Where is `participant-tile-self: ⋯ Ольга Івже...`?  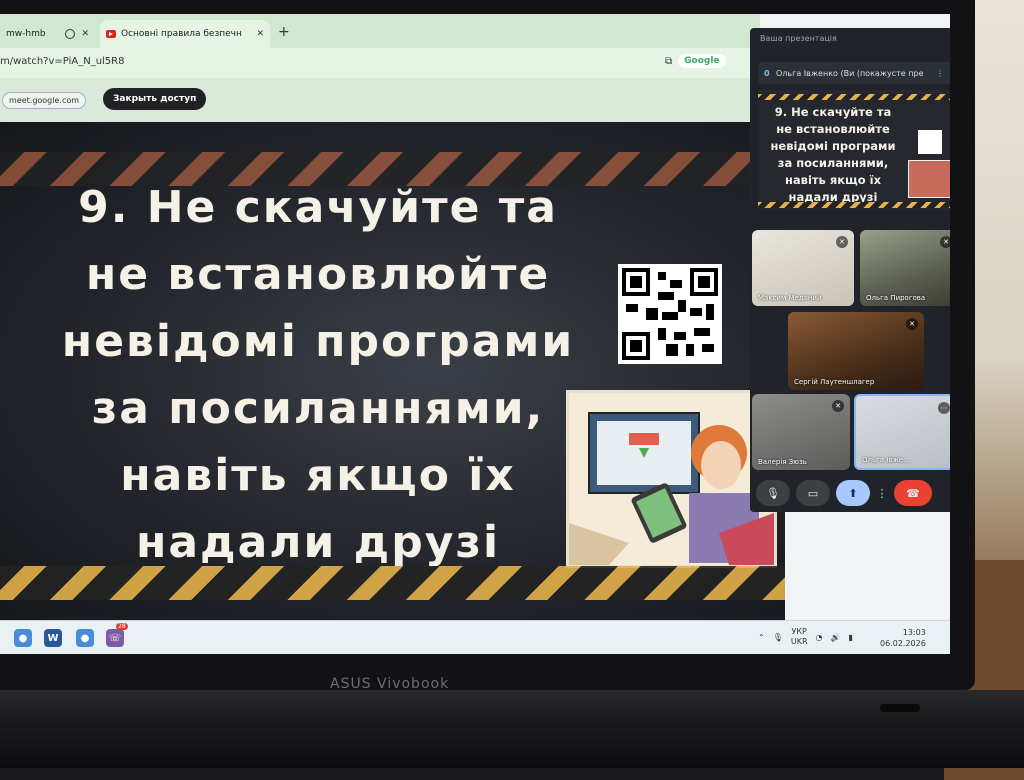
participant-tile-self: ⋯ Ольга Івже... is located at coordinates (902, 432).